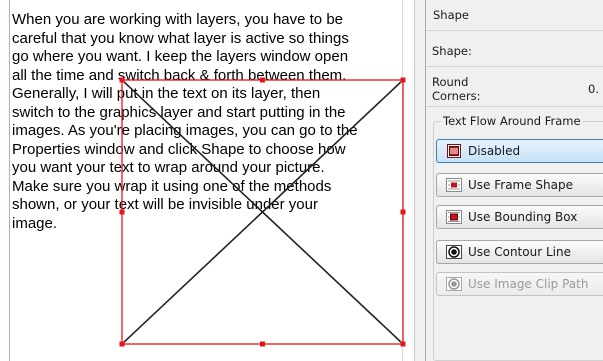 The image size is (603, 361). I want to click on button-label: Use Image Clip Path, so click(528, 284).